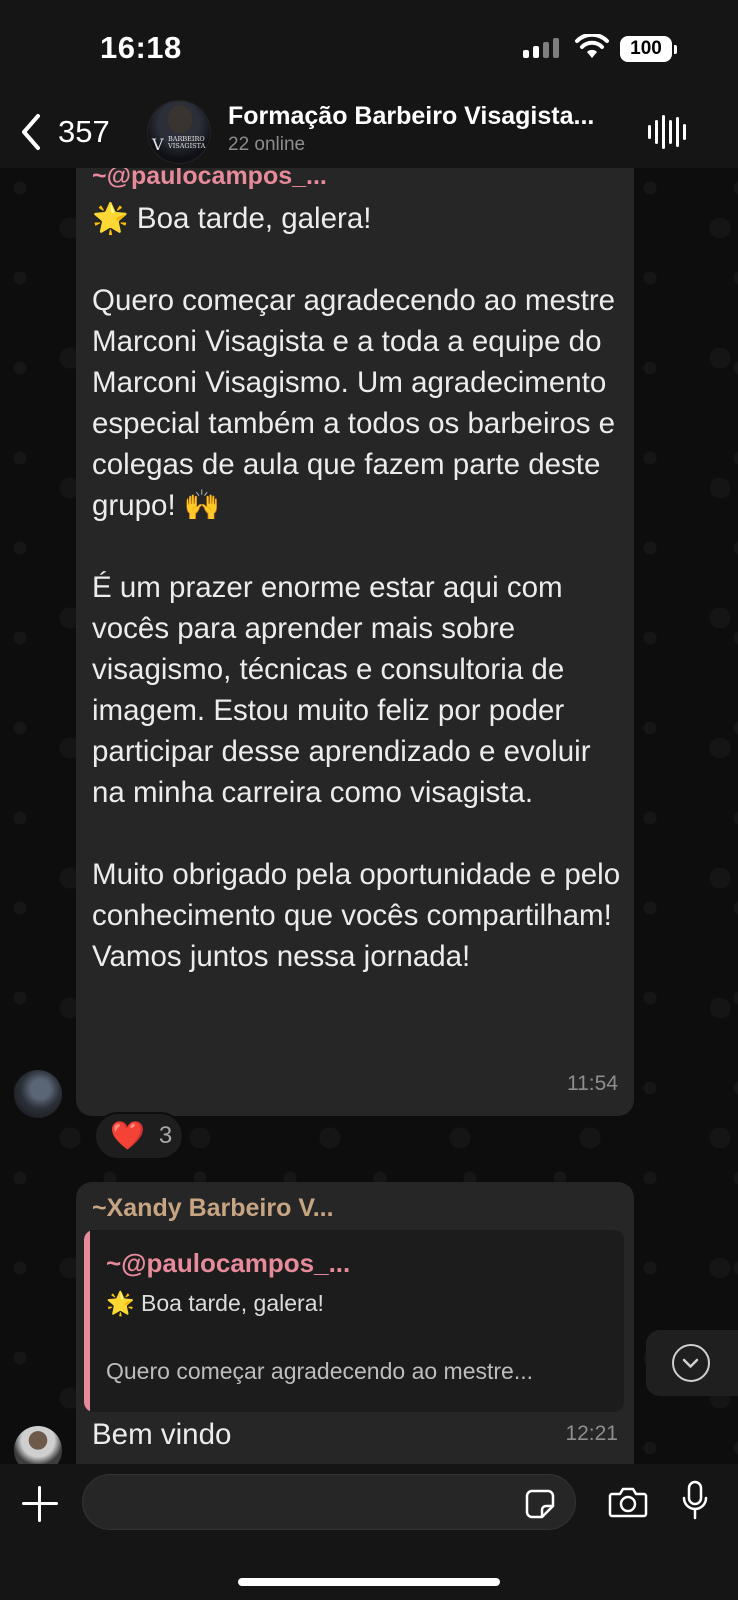 The height and width of the screenshot is (1600, 738). Describe the element at coordinates (329, 1502) in the screenshot. I see `message-input` at that location.